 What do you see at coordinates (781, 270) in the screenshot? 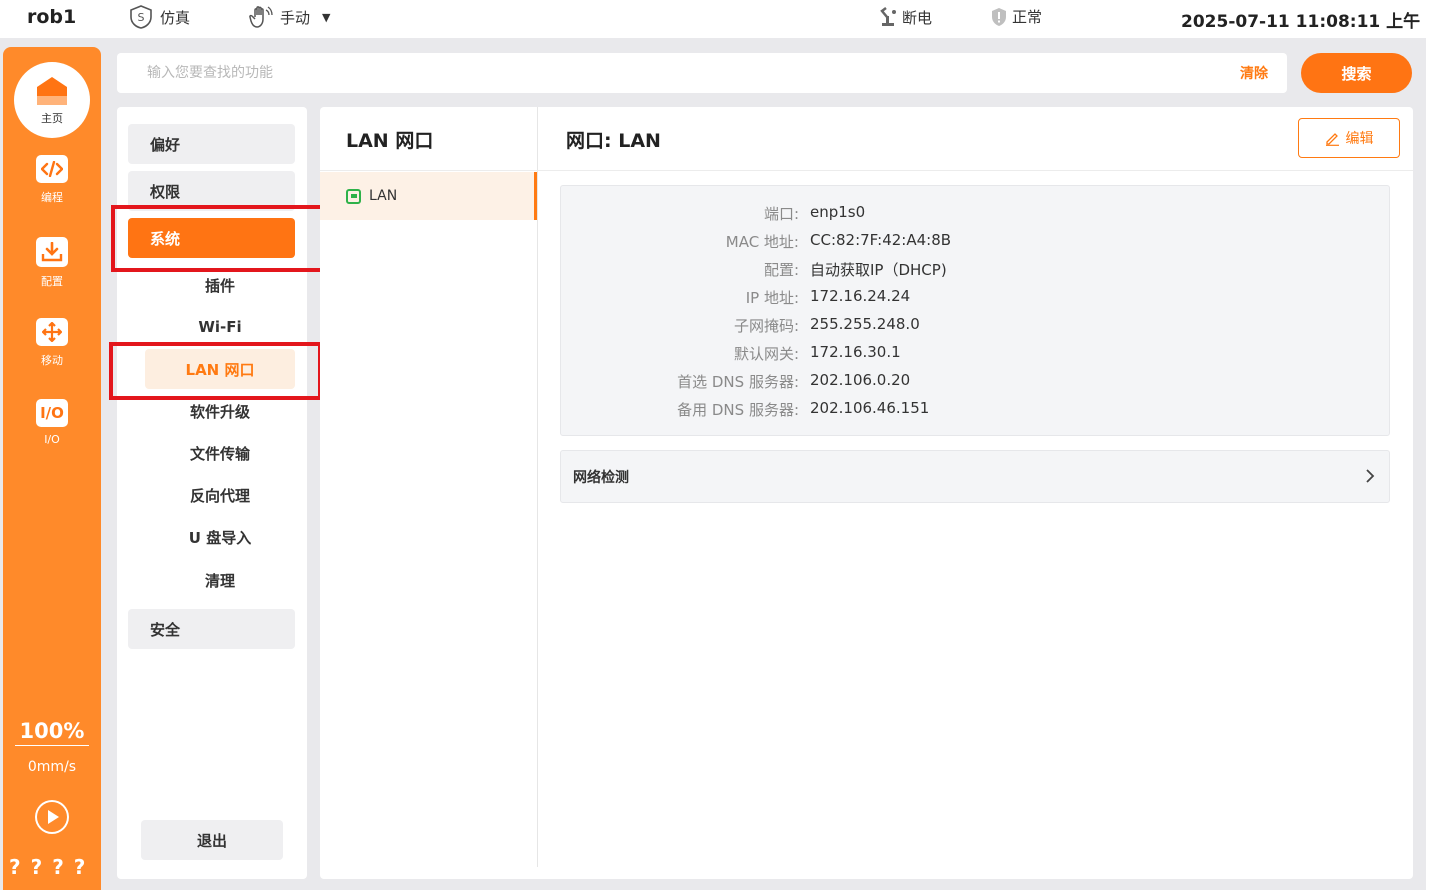
I see `info-key: 配置:` at bounding box center [781, 270].